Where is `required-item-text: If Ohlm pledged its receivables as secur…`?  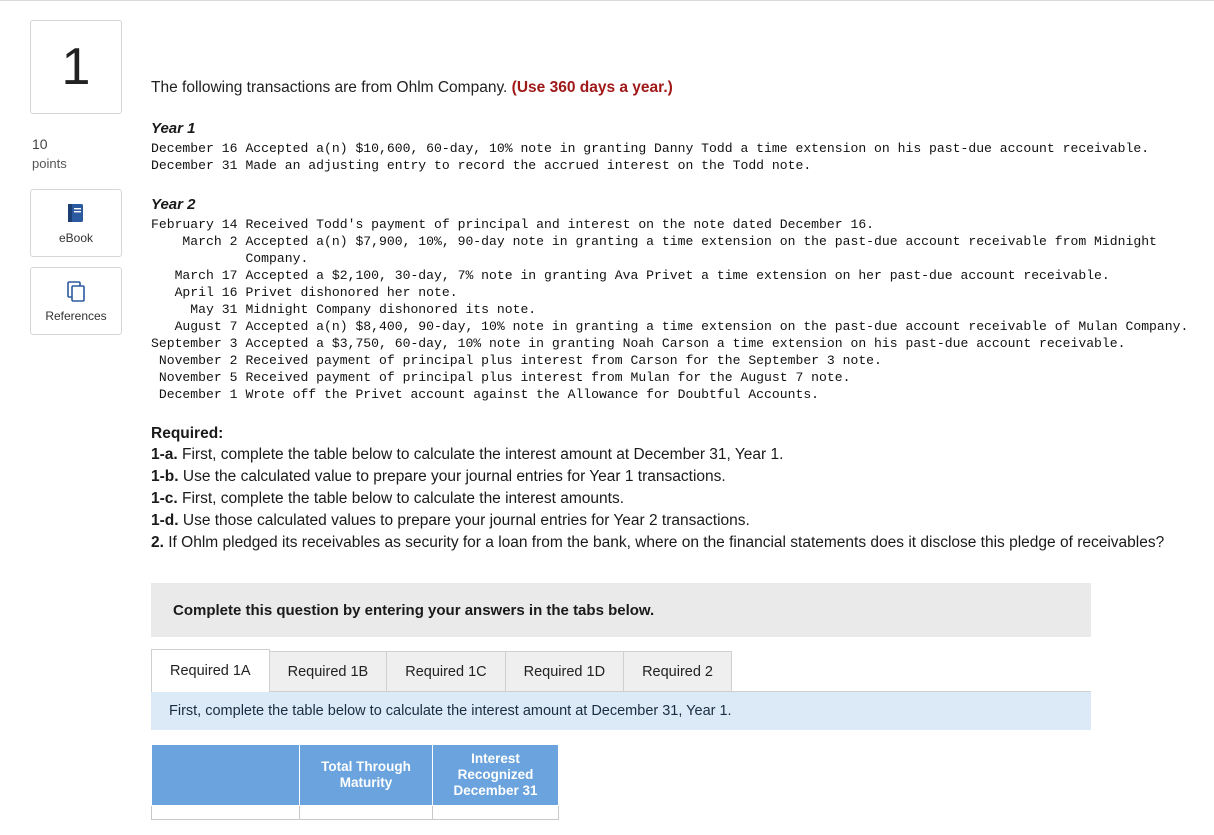 required-item-text: If Ohlm pledged its receivables as secur… is located at coordinates (664, 543).